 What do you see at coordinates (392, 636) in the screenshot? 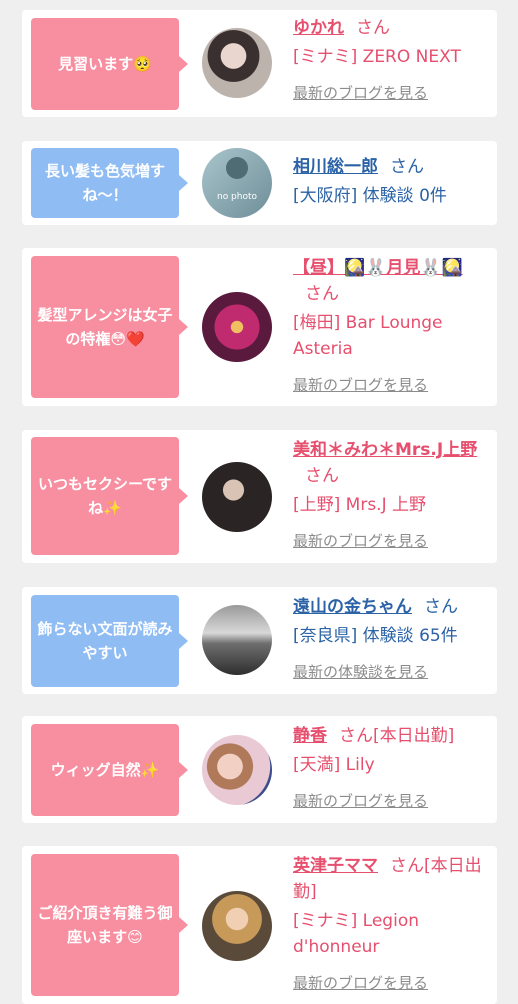
I see `shop-location: [奈良県] 体験談 65件` at bounding box center [392, 636].